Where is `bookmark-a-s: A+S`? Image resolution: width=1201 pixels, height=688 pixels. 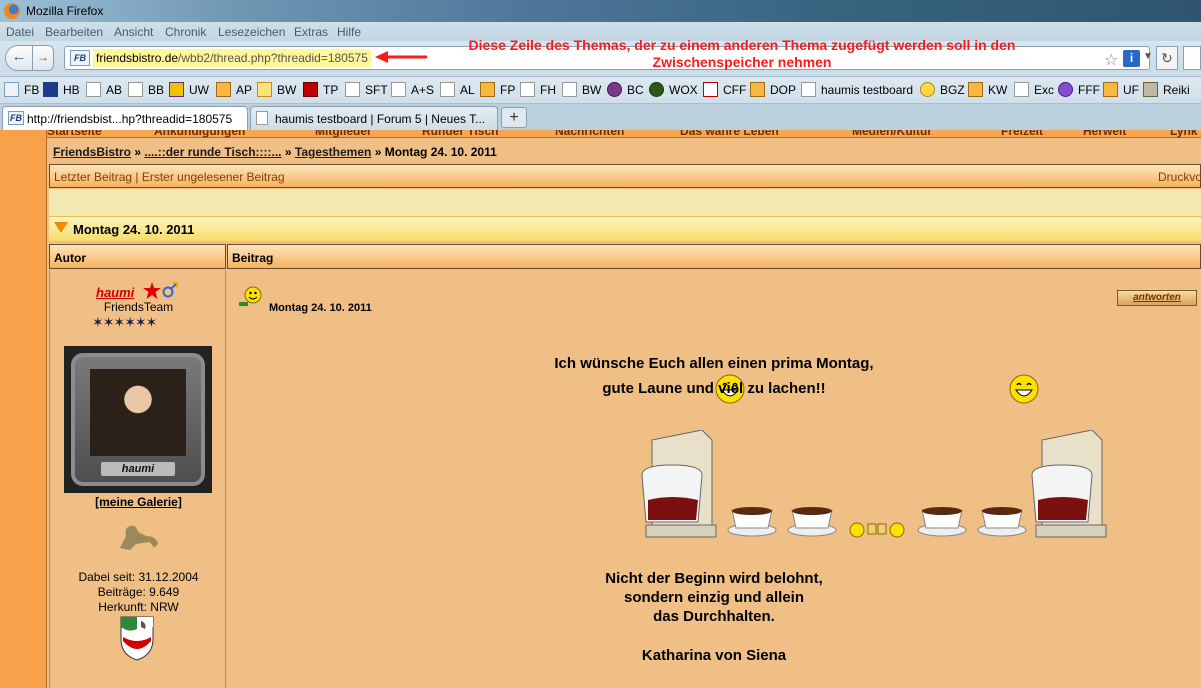
bookmark-a-s: A+S is located at coordinates (412, 91).